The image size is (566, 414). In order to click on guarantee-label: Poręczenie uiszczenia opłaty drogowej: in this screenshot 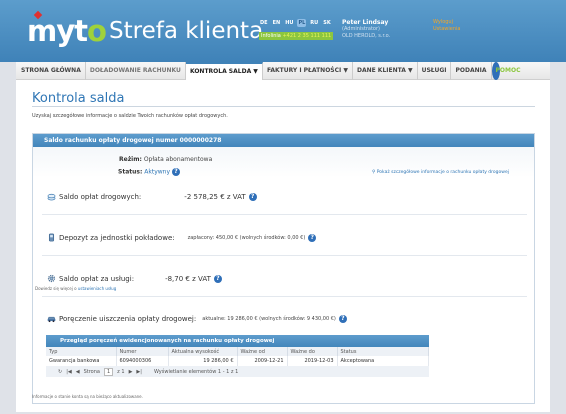, I will do `click(128, 318)`.